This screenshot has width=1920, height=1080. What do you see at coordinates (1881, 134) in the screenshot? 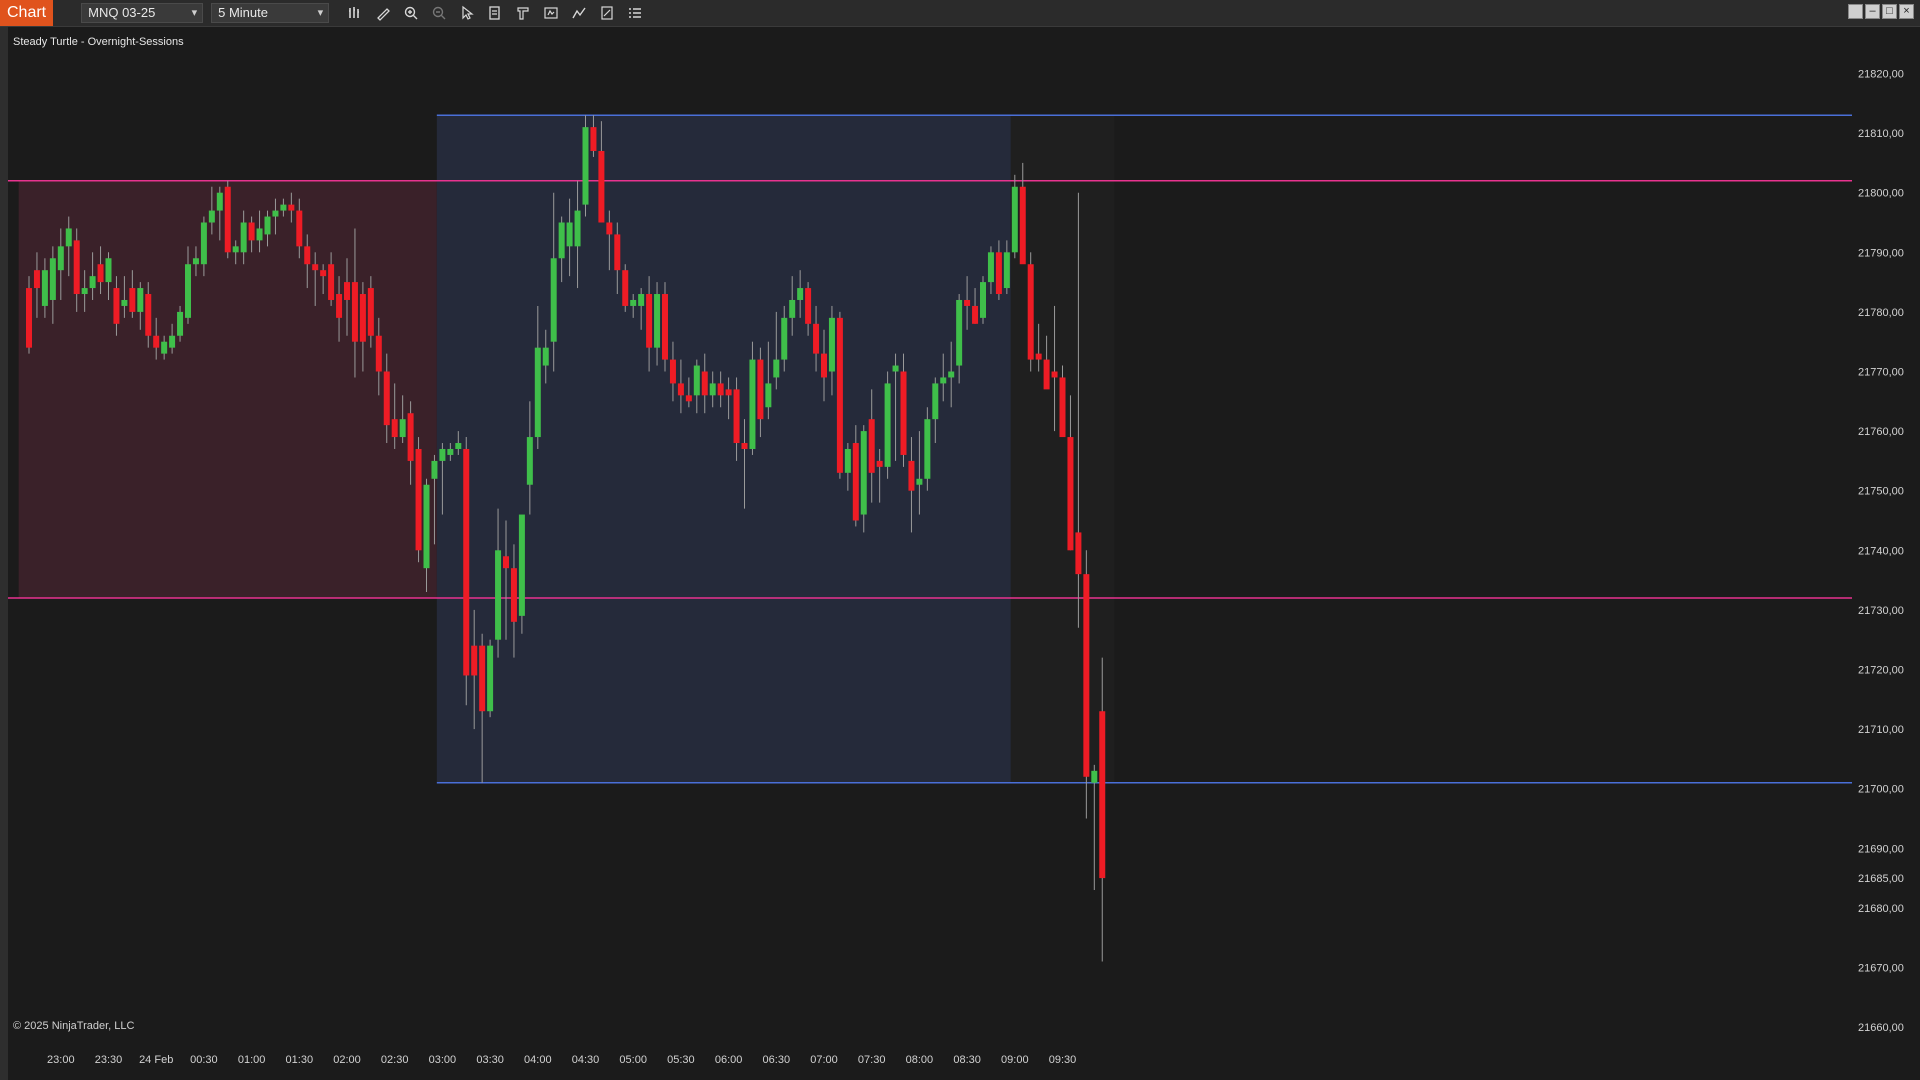
I see `y-axis-tick-label: 21810,00` at bounding box center [1881, 134].